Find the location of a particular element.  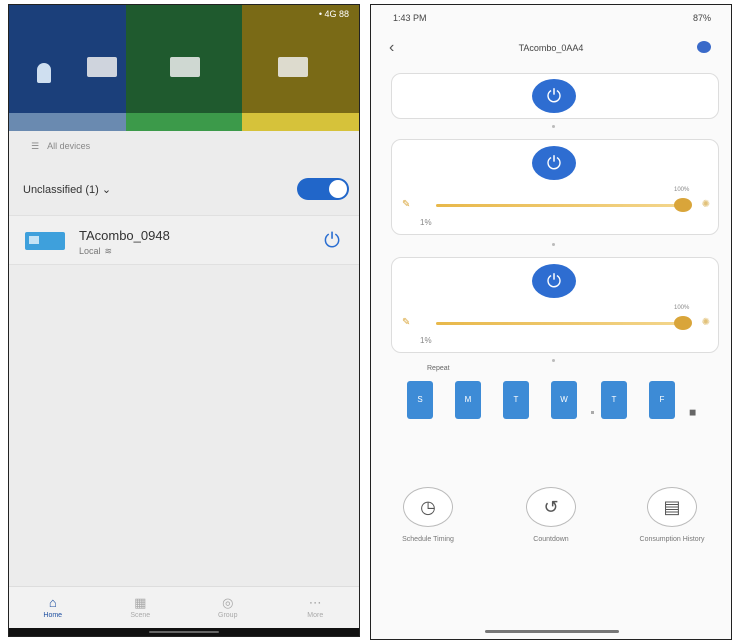

history-icon: ▤ is located at coordinates (672, 507).